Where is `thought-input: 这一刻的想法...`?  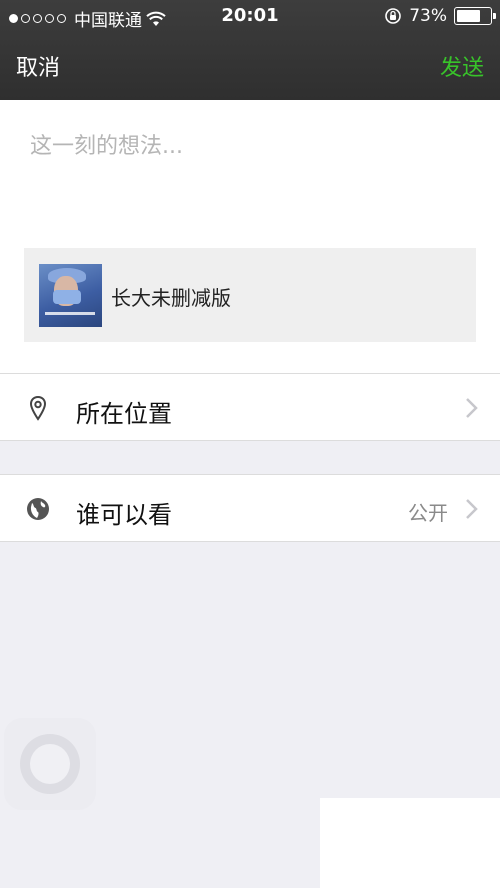
thought-input: 这一刻的想法... is located at coordinates (106, 144).